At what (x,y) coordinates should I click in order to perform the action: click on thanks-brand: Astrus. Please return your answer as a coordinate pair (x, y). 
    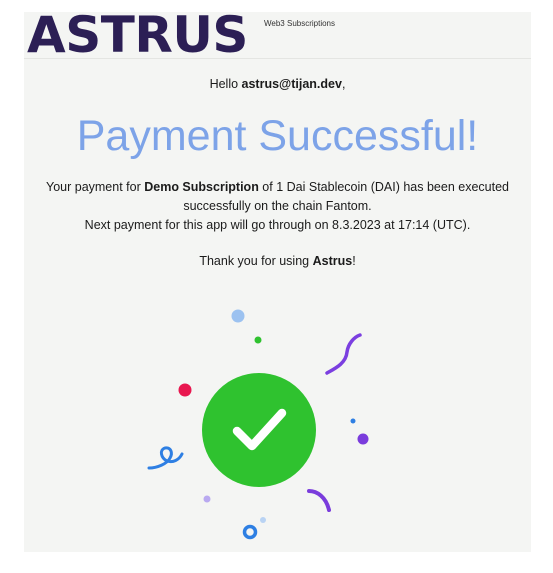
    Looking at the image, I should click on (332, 261).